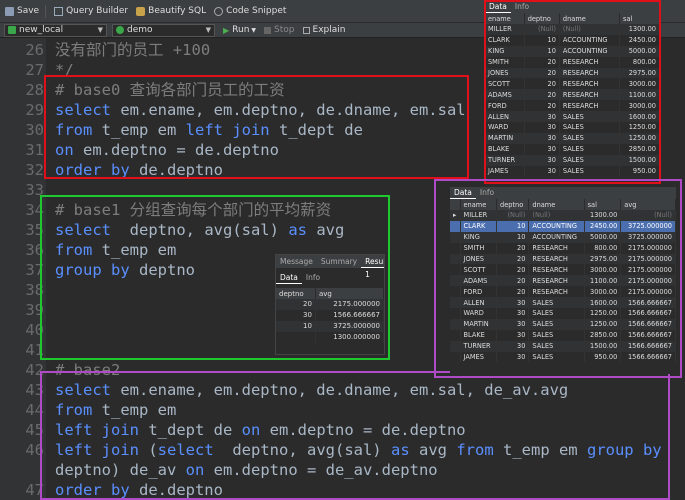 The height and width of the screenshot is (500, 685). What do you see at coordinates (34, 50) in the screenshot?
I see `line-number: 26` at bounding box center [34, 50].